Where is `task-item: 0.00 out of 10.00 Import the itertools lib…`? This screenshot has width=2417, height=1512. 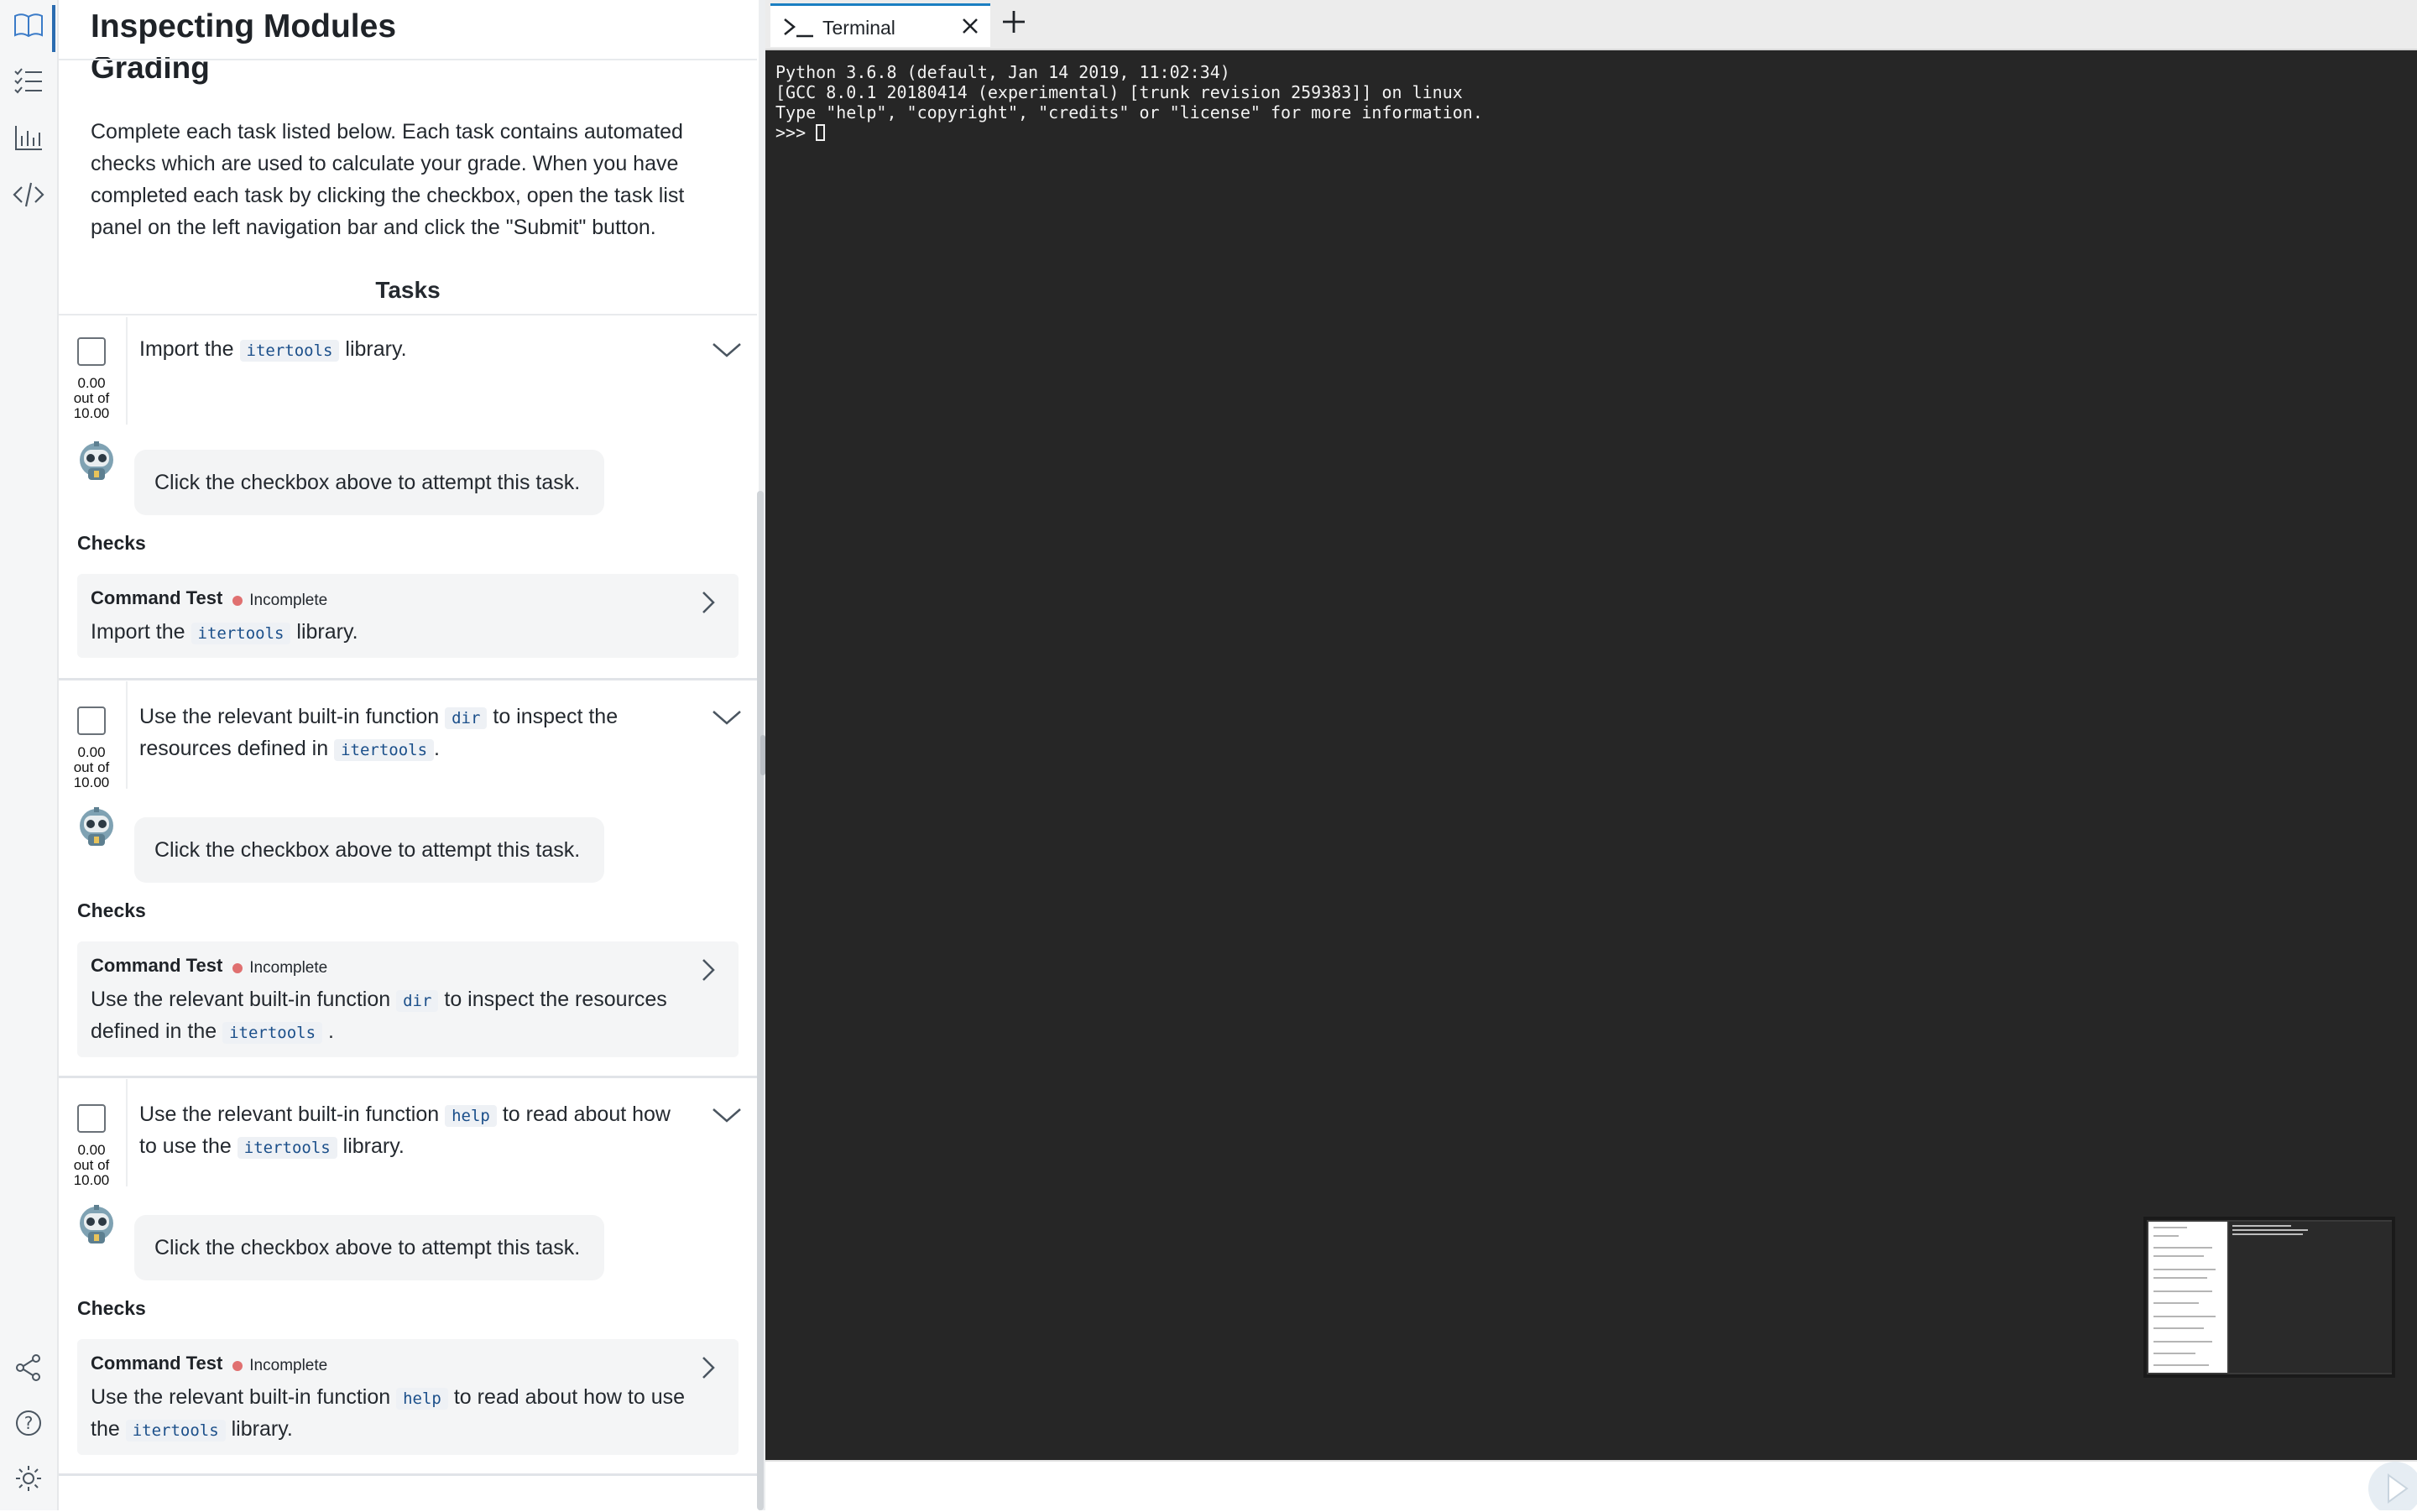
task-item: 0.00 out of 10.00 Import the itertools lib… is located at coordinates (408, 498).